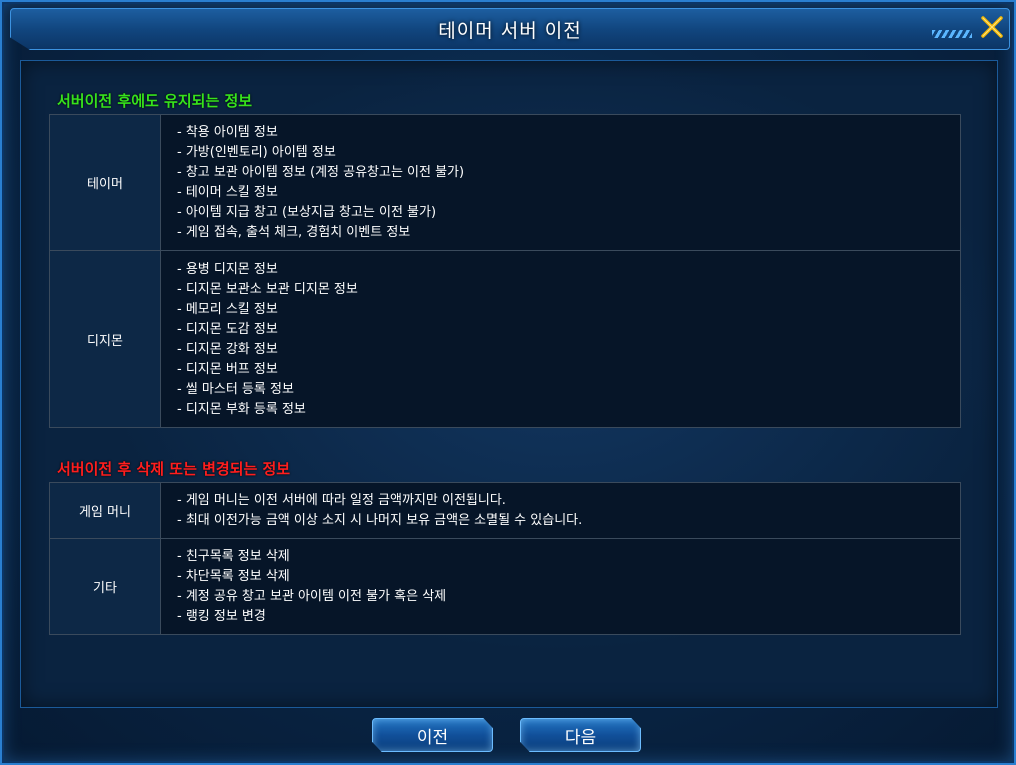 The image size is (1016, 765). What do you see at coordinates (233, 576) in the screenshot?
I see `list-item: - 차단목록 정보 삭제` at bounding box center [233, 576].